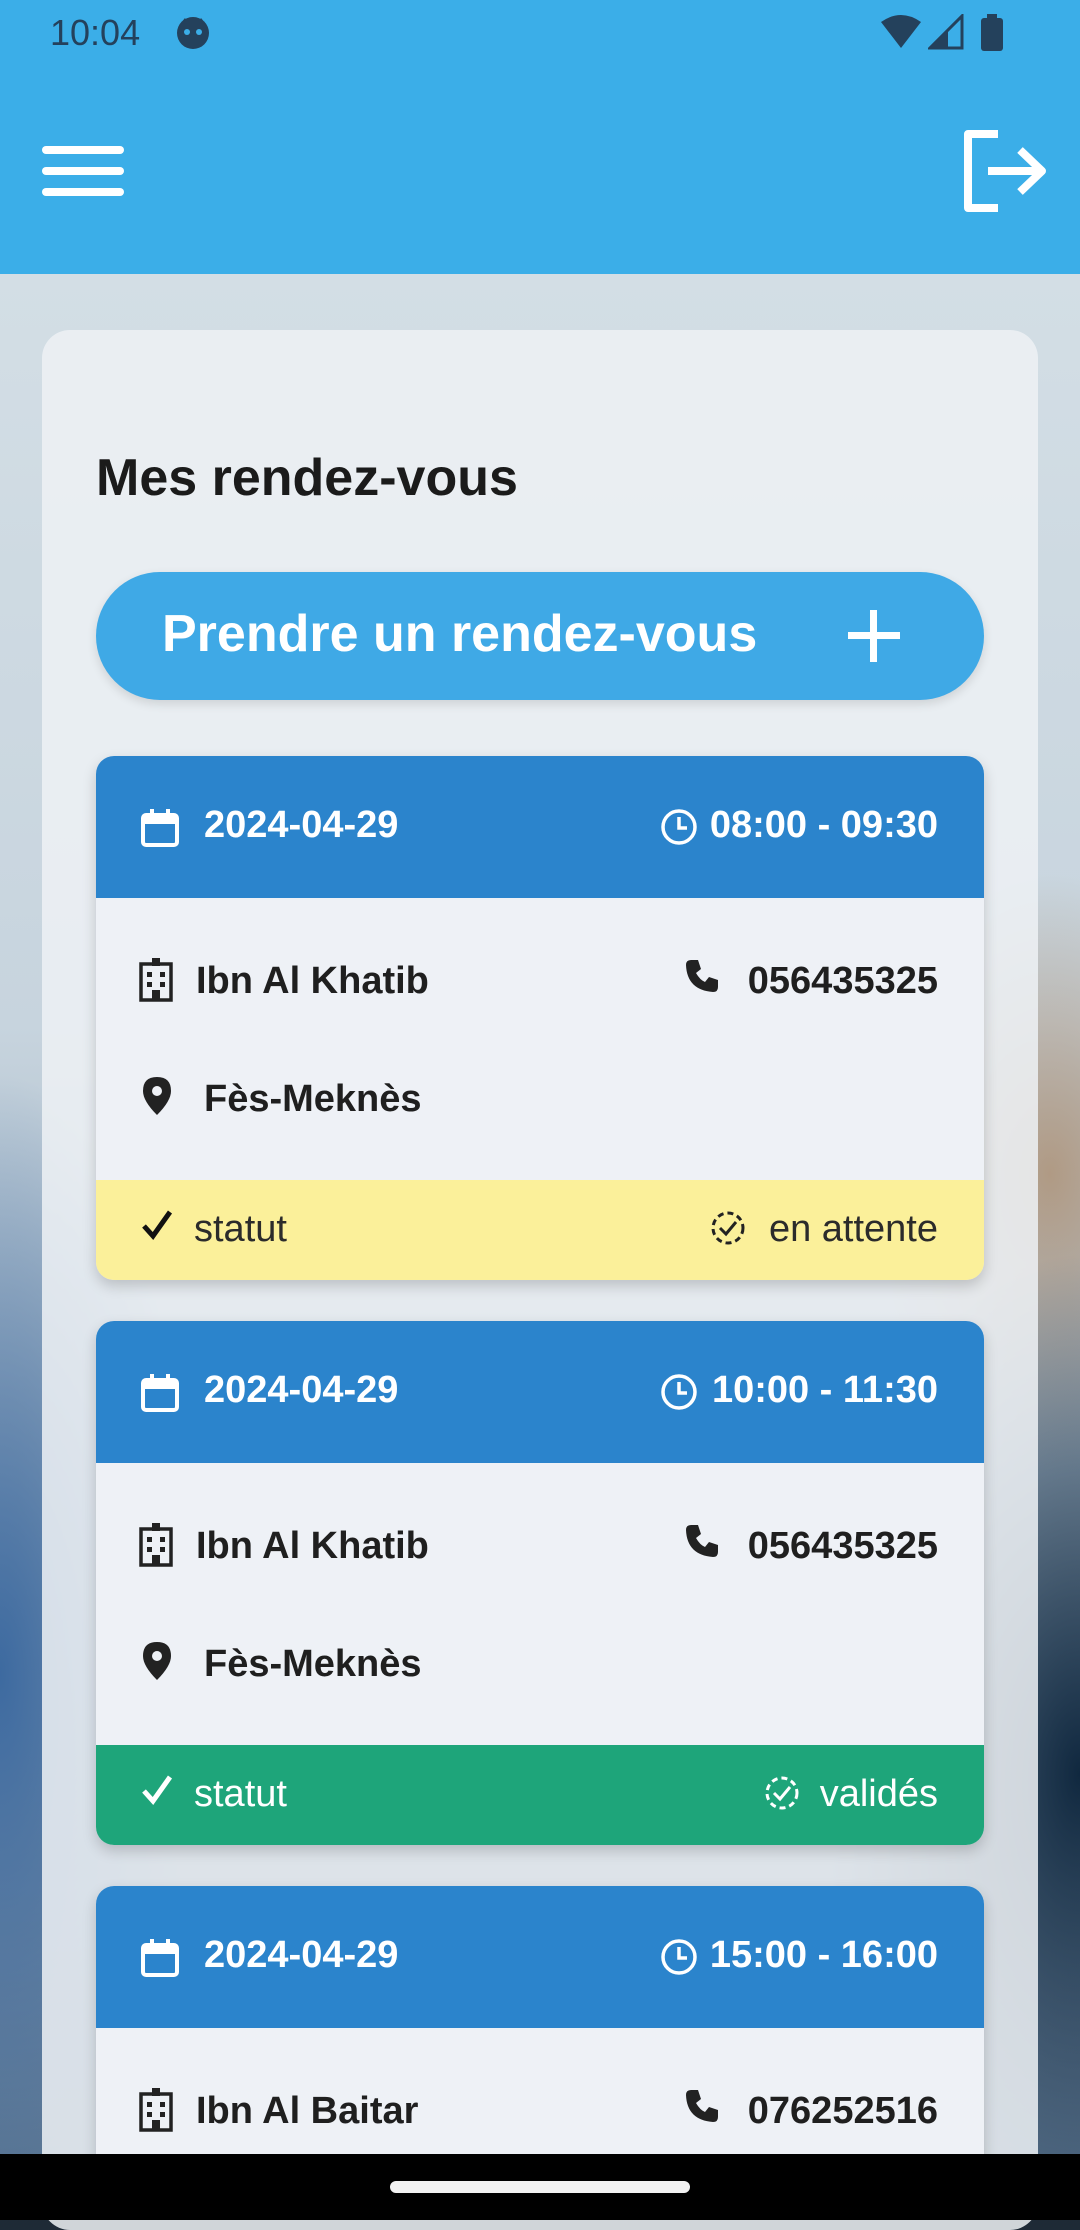  I want to click on face-icon, so click(193, 35).